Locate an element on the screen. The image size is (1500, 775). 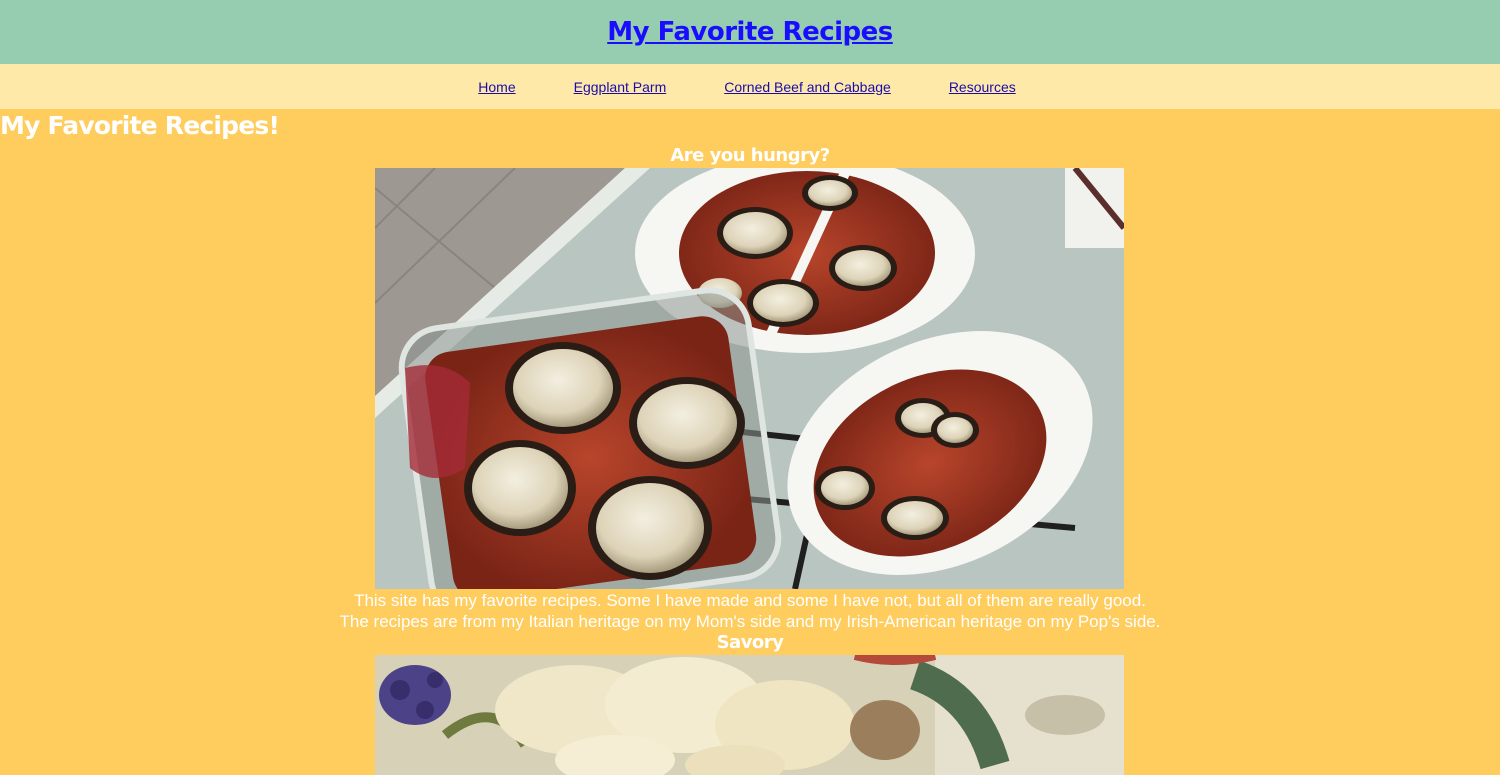
nav-link-home: Home is located at coordinates (496, 87).